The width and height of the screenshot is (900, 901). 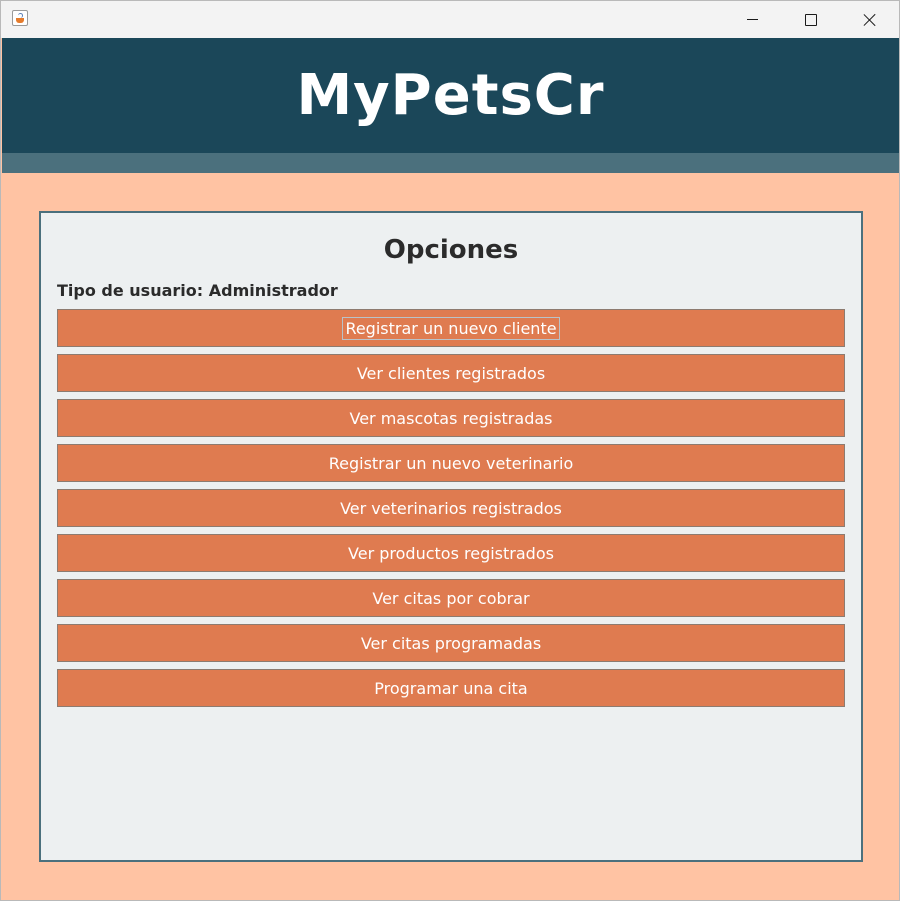 I want to click on view-pending-appointments-button: Ver citas por cobrar, so click(x=451, y=598).